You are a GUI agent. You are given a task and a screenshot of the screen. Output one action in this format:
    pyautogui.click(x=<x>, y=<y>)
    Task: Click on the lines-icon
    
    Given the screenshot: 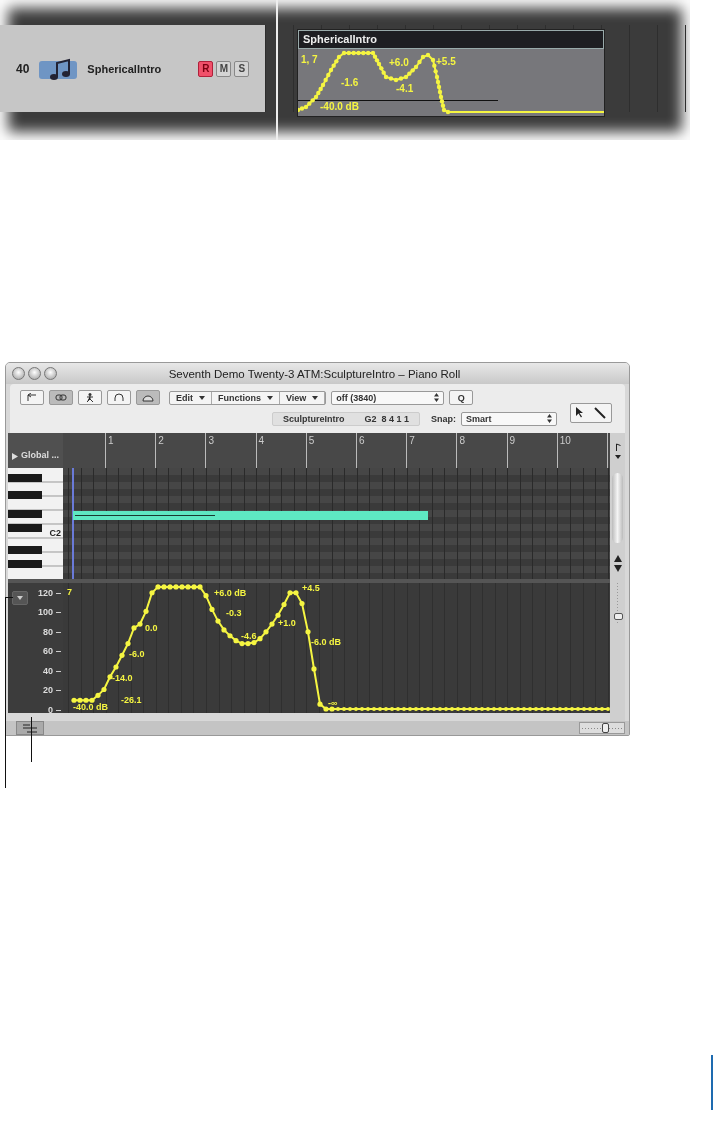 What is the action you would take?
    pyautogui.click(x=30, y=728)
    